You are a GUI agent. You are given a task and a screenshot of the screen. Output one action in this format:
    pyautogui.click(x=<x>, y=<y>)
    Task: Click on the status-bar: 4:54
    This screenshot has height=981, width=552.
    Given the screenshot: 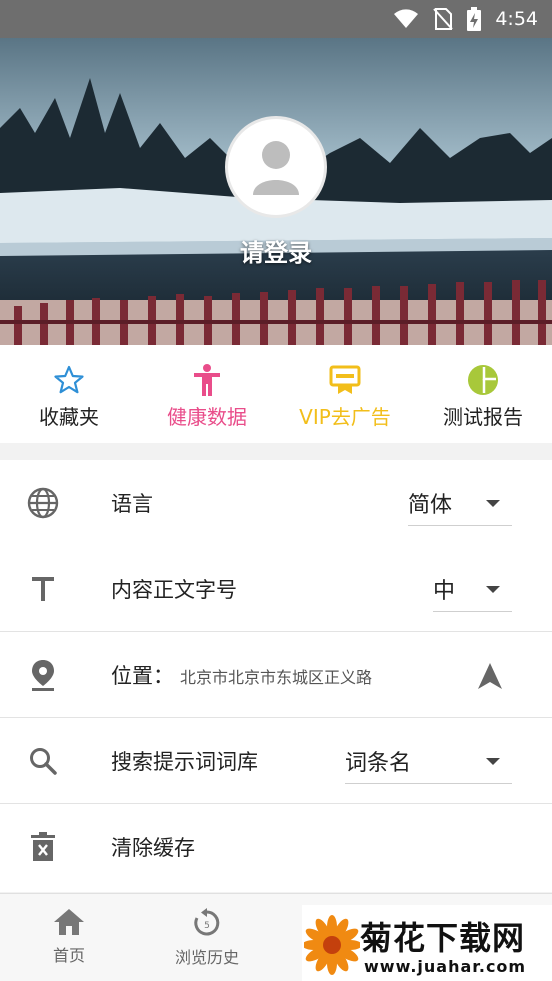 What is the action you would take?
    pyautogui.click(x=276, y=19)
    